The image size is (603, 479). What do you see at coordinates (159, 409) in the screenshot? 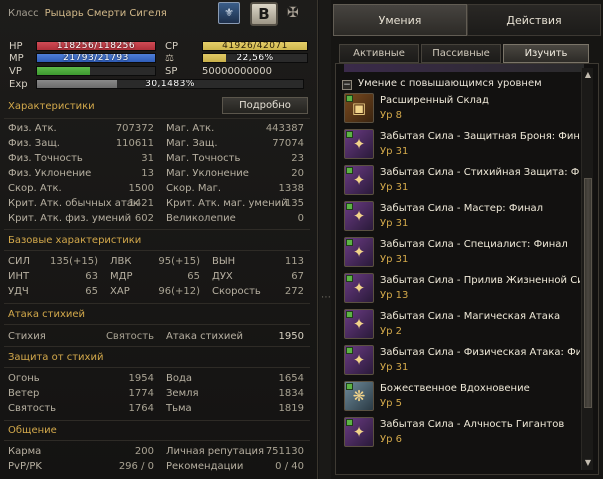
I see `defense-row: Святость 1764 Тьма 1819` at bounding box center [159, 409].